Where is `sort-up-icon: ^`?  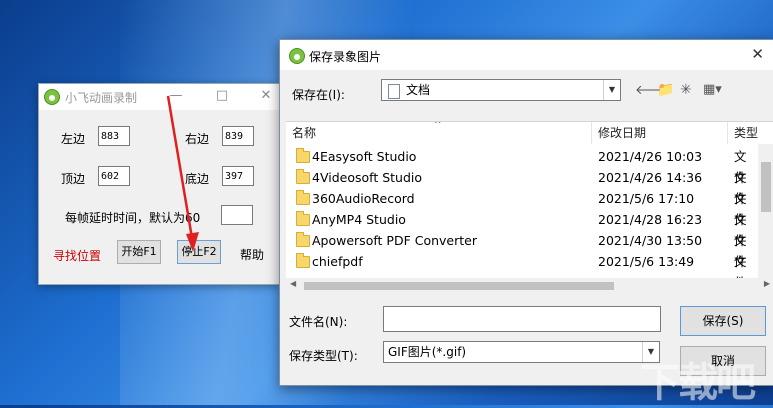 sort-up-icon: ^ is located at coordinates (438, 125).